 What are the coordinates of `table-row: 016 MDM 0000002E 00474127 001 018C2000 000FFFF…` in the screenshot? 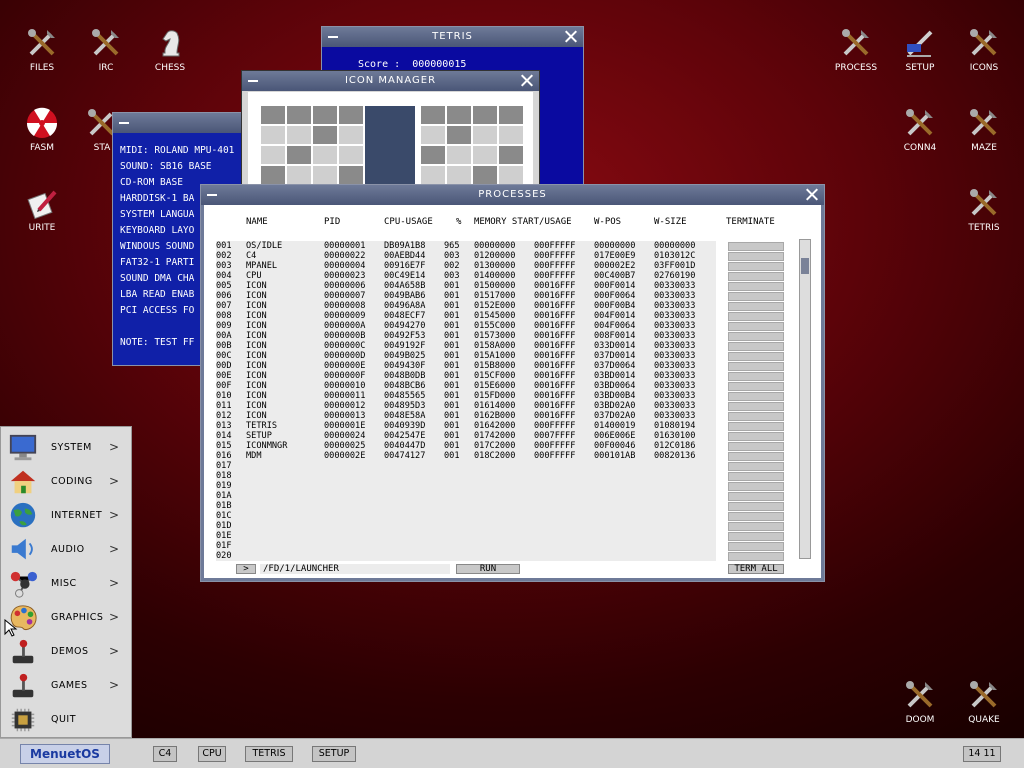 It's located at (504, 456).